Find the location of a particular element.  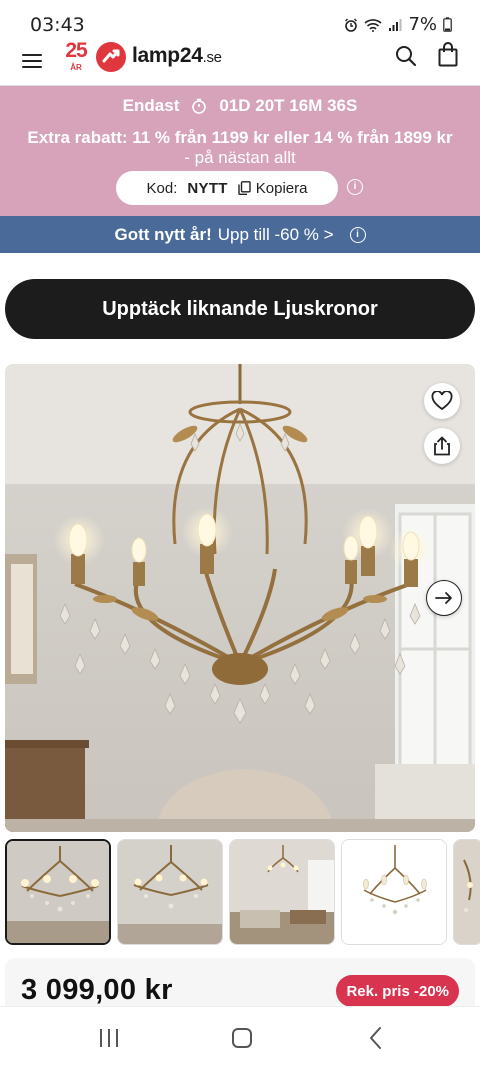

anniversary-number: 25 is located at coordinates (76, 50).